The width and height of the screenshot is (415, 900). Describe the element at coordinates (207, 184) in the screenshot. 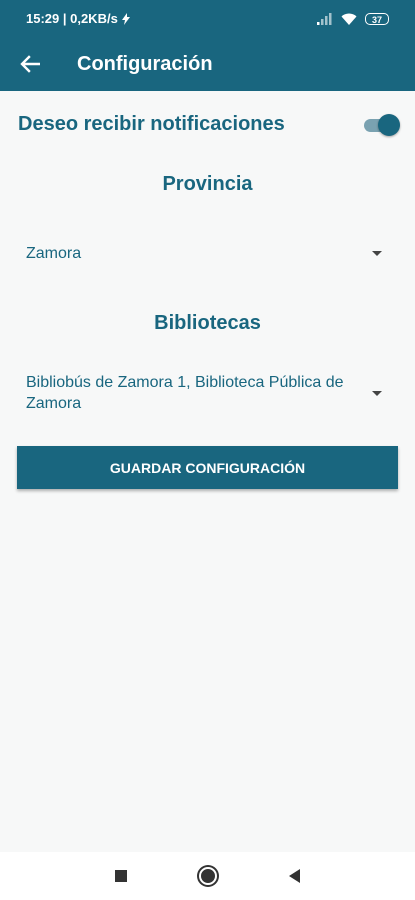

I see `province-title: Provincia` at that location.